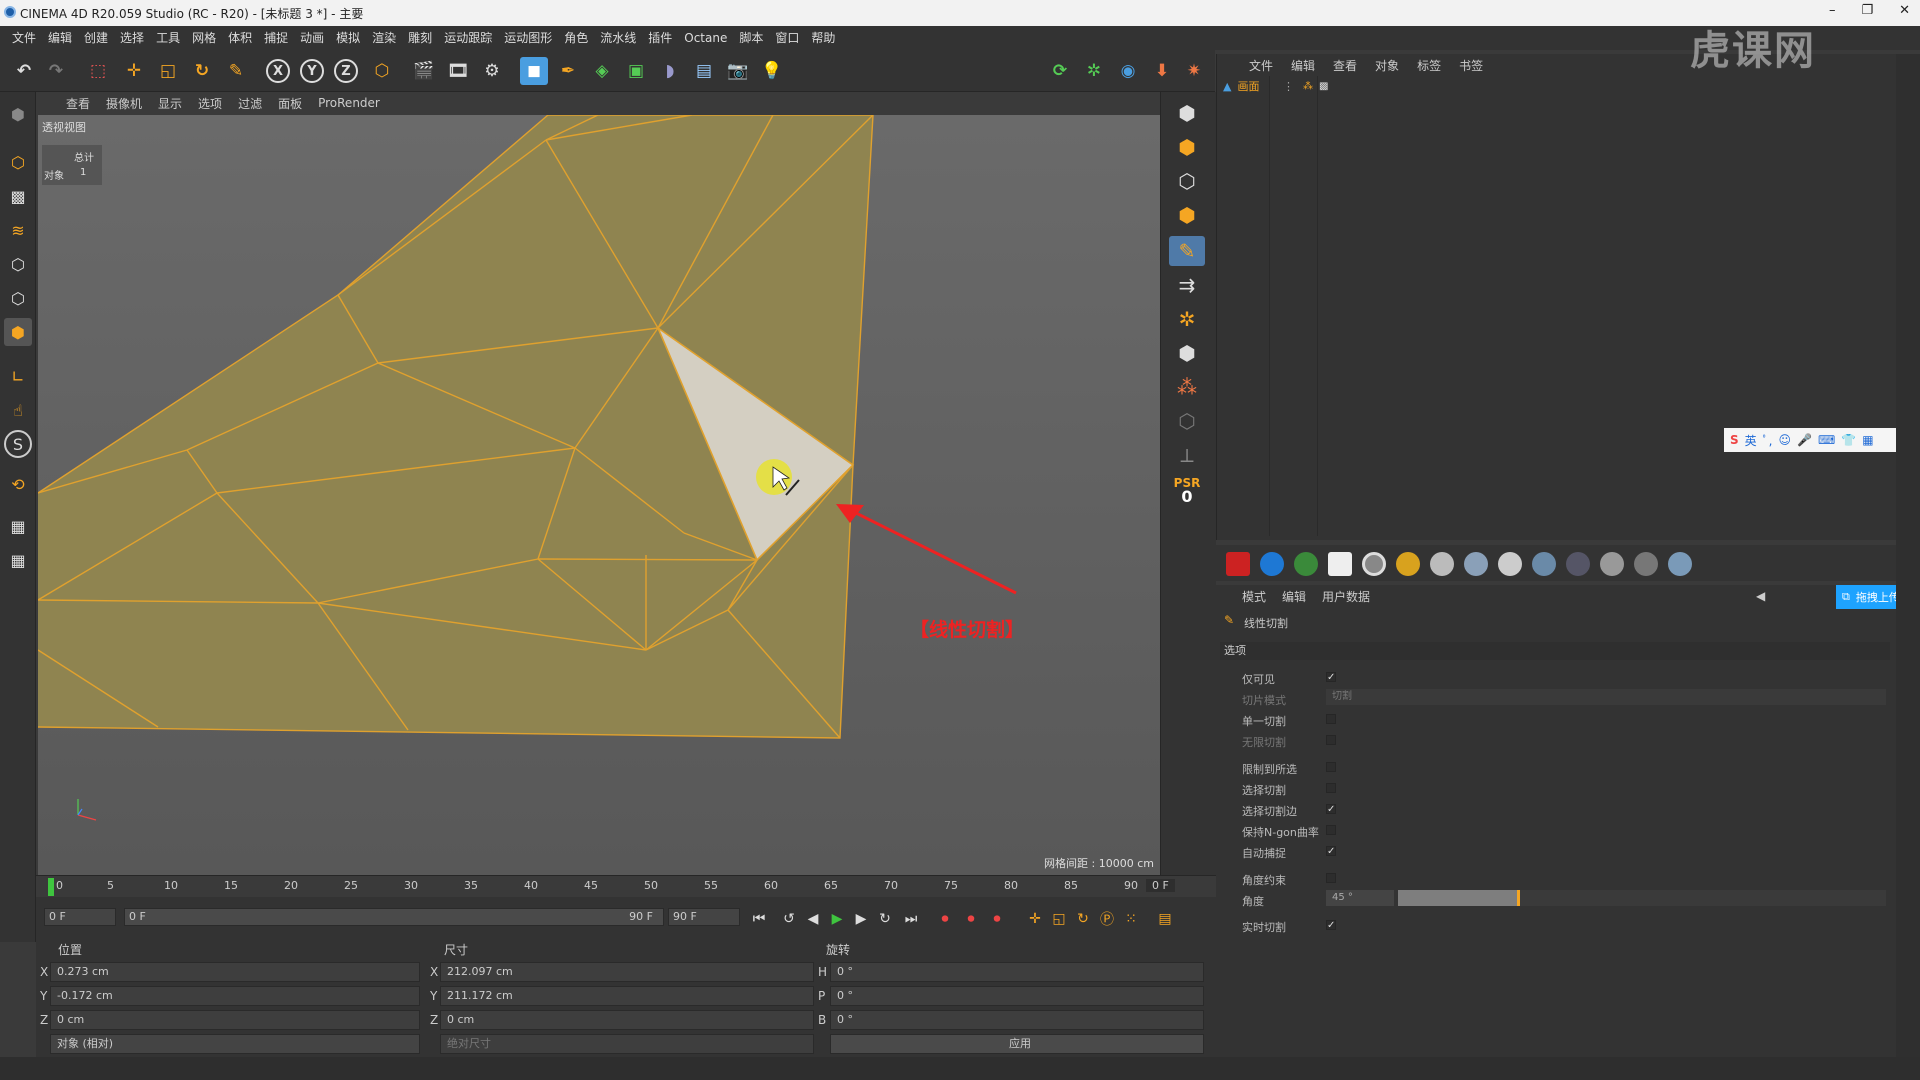 The image size is (1920, 1080). Describe the element at coordinates (204, 38) in the screenshot. I see `menu-mesh: 网格` at that location.